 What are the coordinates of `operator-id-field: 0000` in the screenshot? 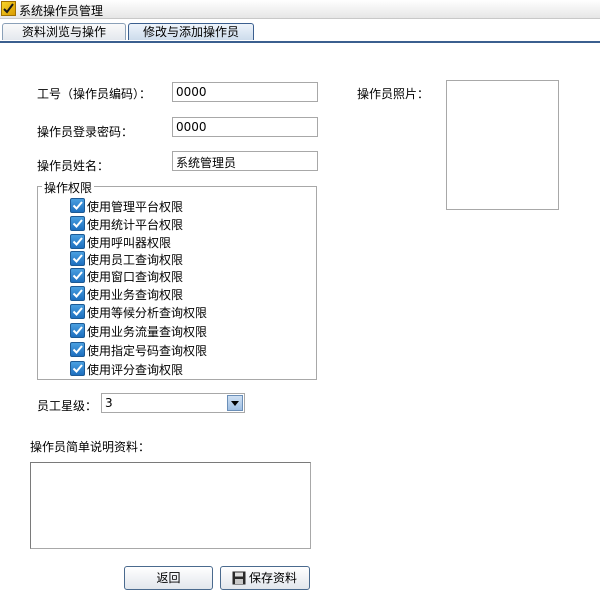 It's located at (245, 92).